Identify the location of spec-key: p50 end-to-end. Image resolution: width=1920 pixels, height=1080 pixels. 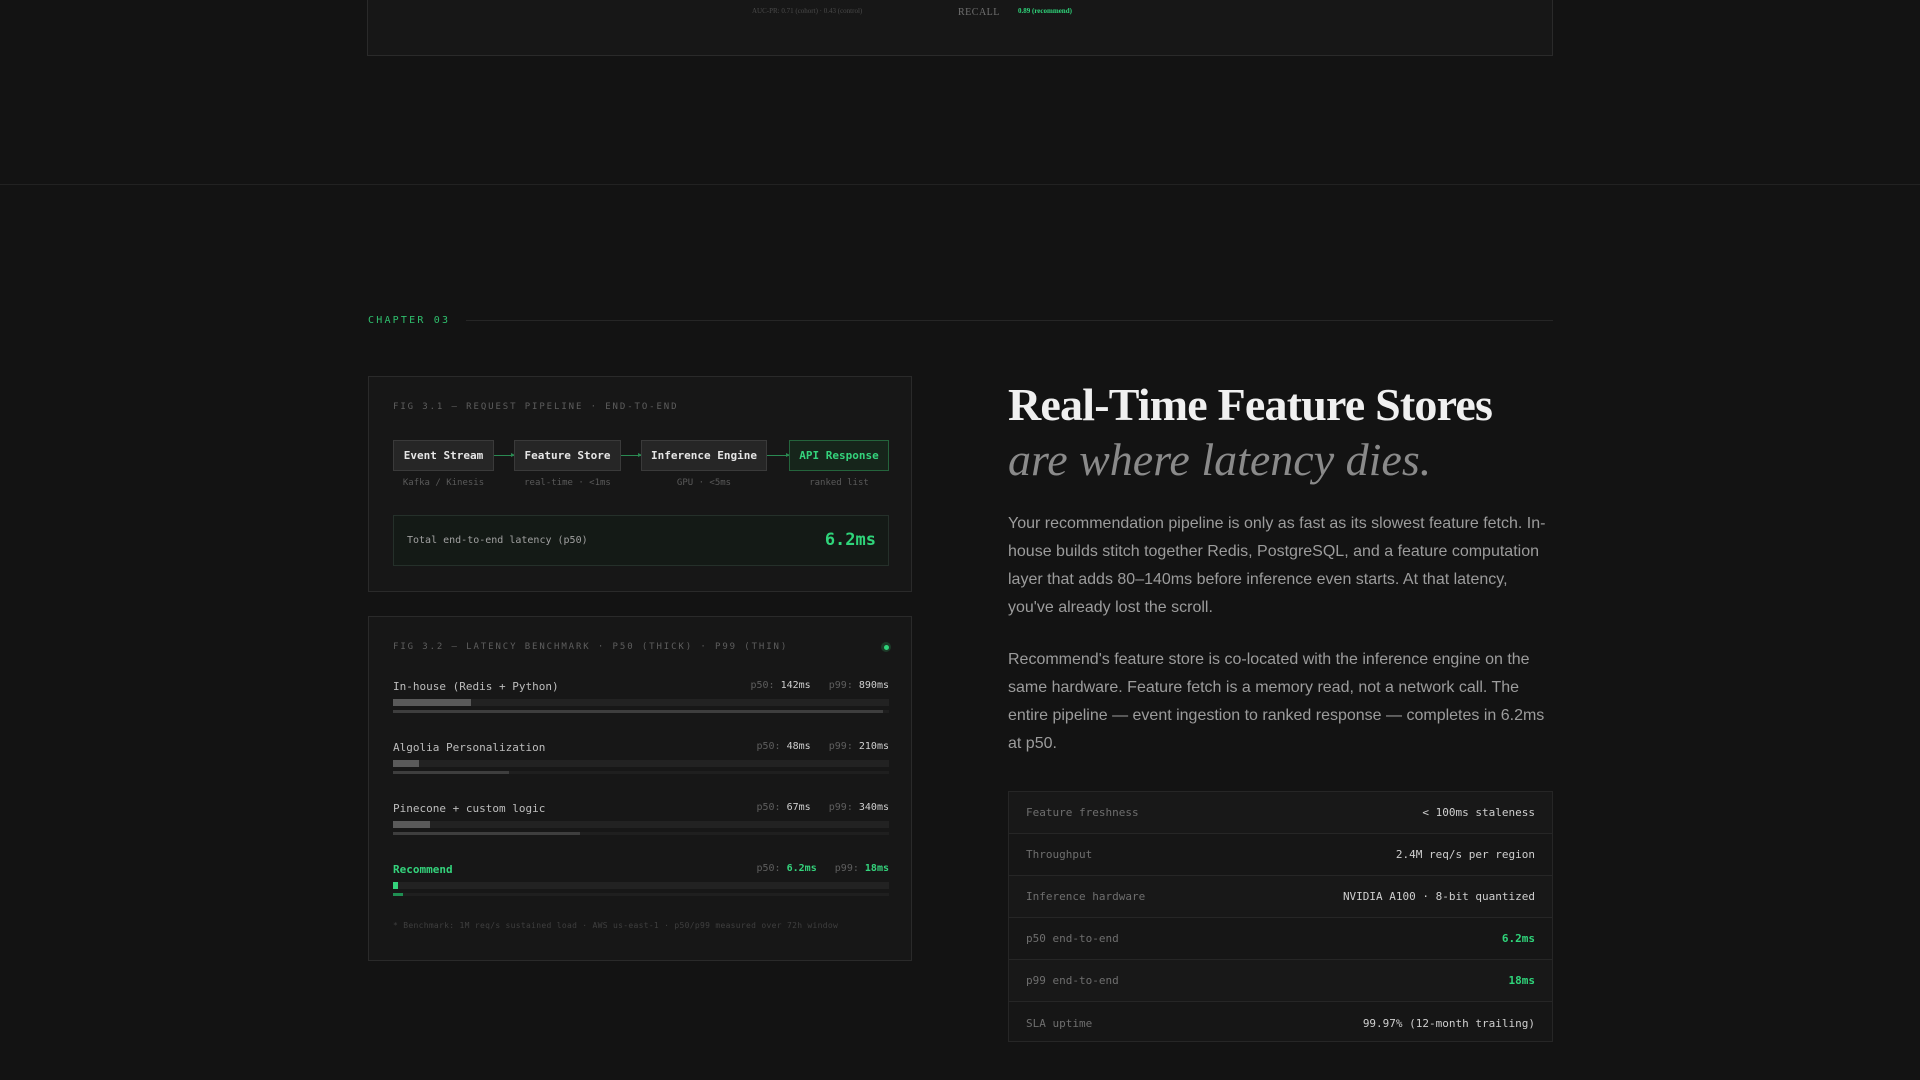
(1072, 938).